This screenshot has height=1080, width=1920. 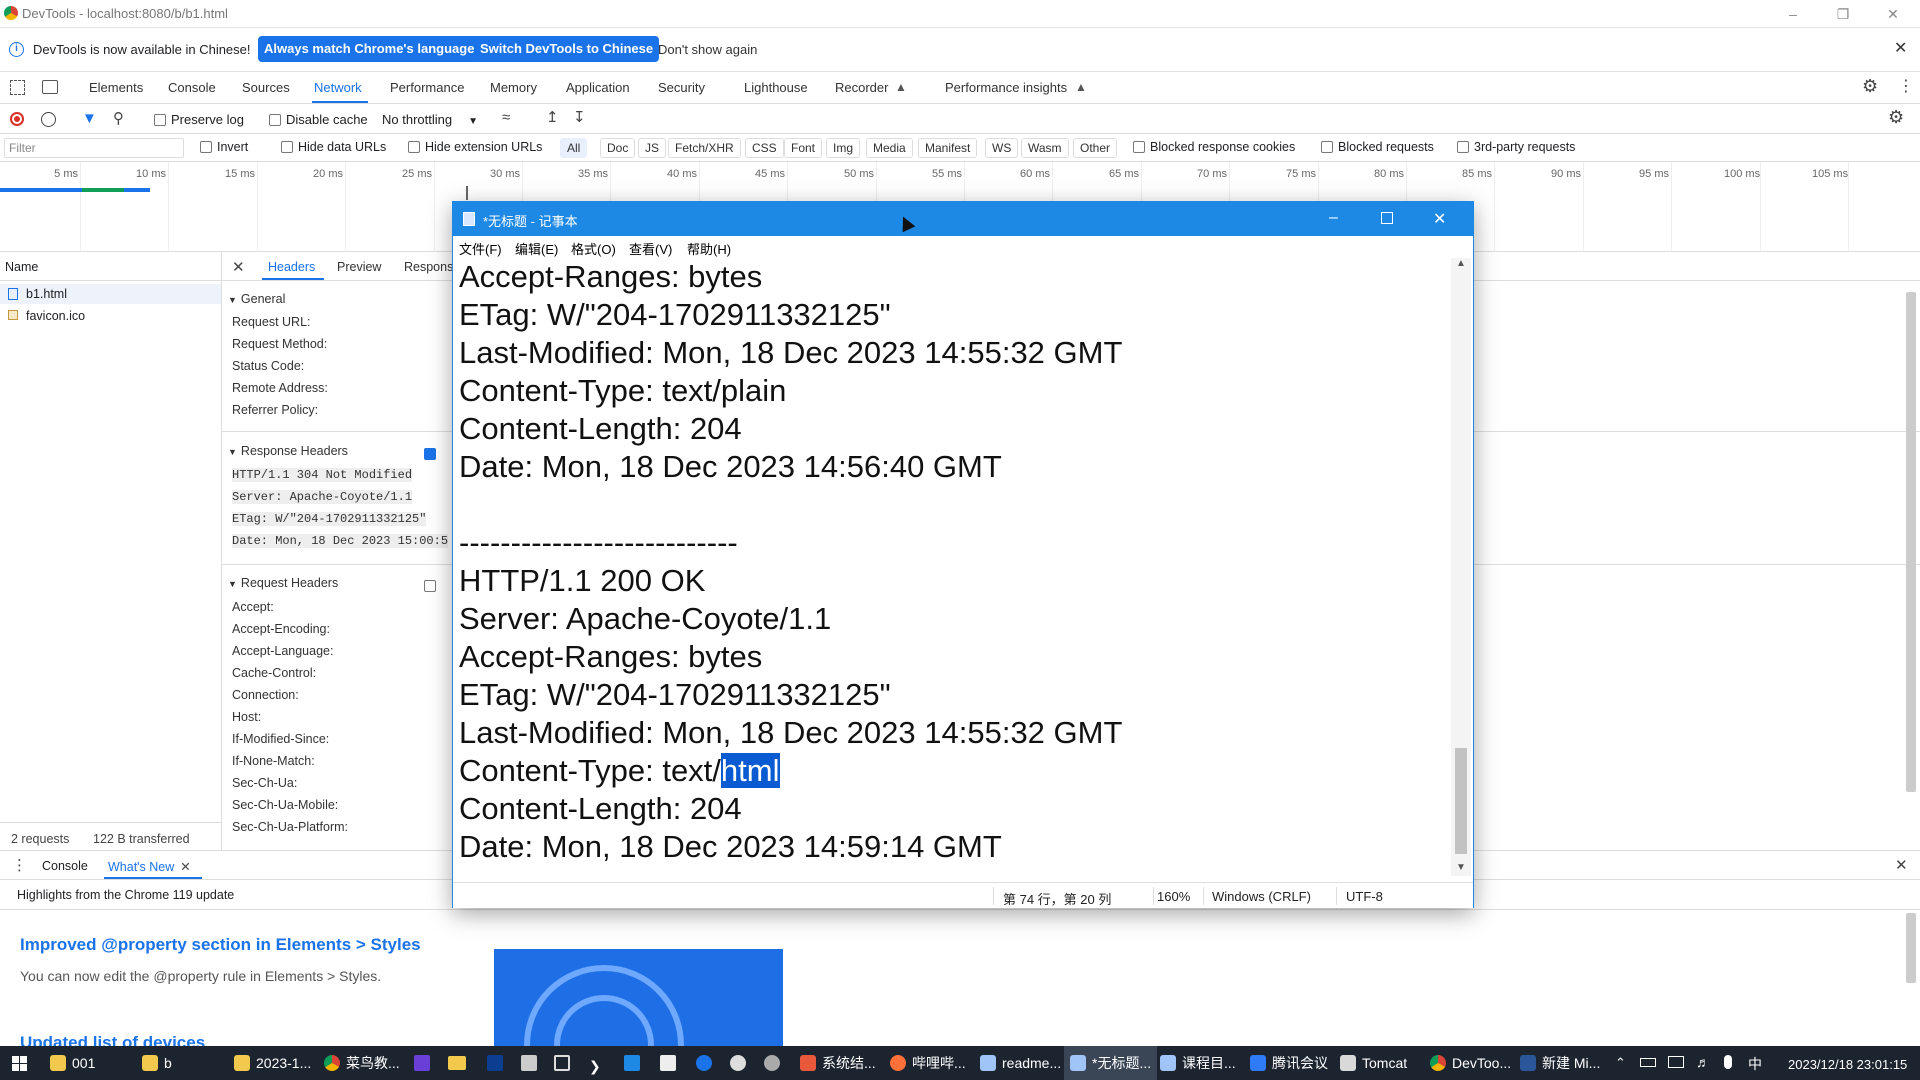 What do you see at coordinates (536, 248) in the screenshot?
I see `menu-edit: 编辑(E)` at bounding box center [536, 248].